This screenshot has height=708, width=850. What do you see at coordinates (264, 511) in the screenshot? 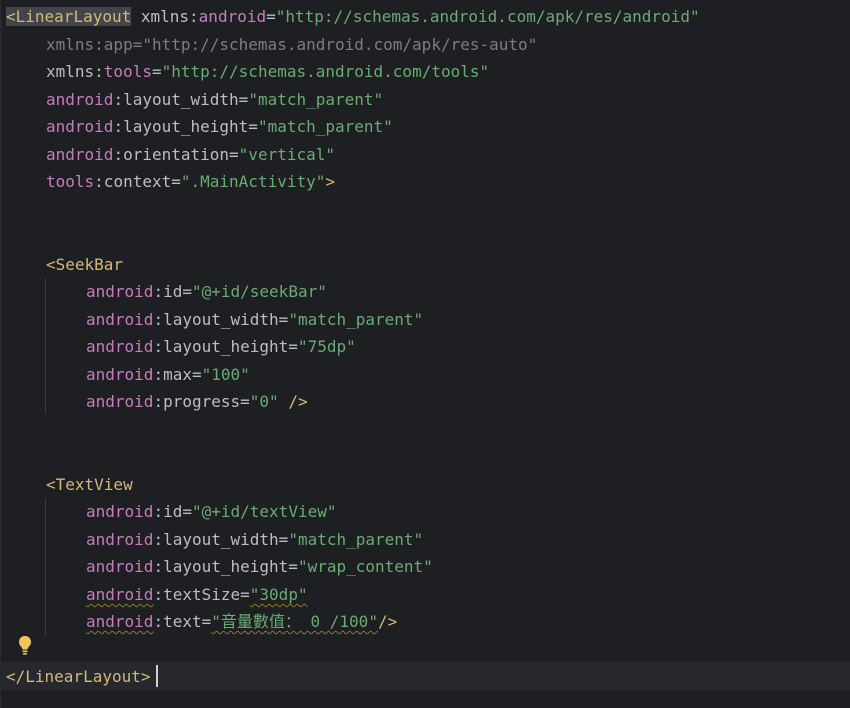
I see `attr-value: "@+id/textView"` at bounding box center [264, 511].